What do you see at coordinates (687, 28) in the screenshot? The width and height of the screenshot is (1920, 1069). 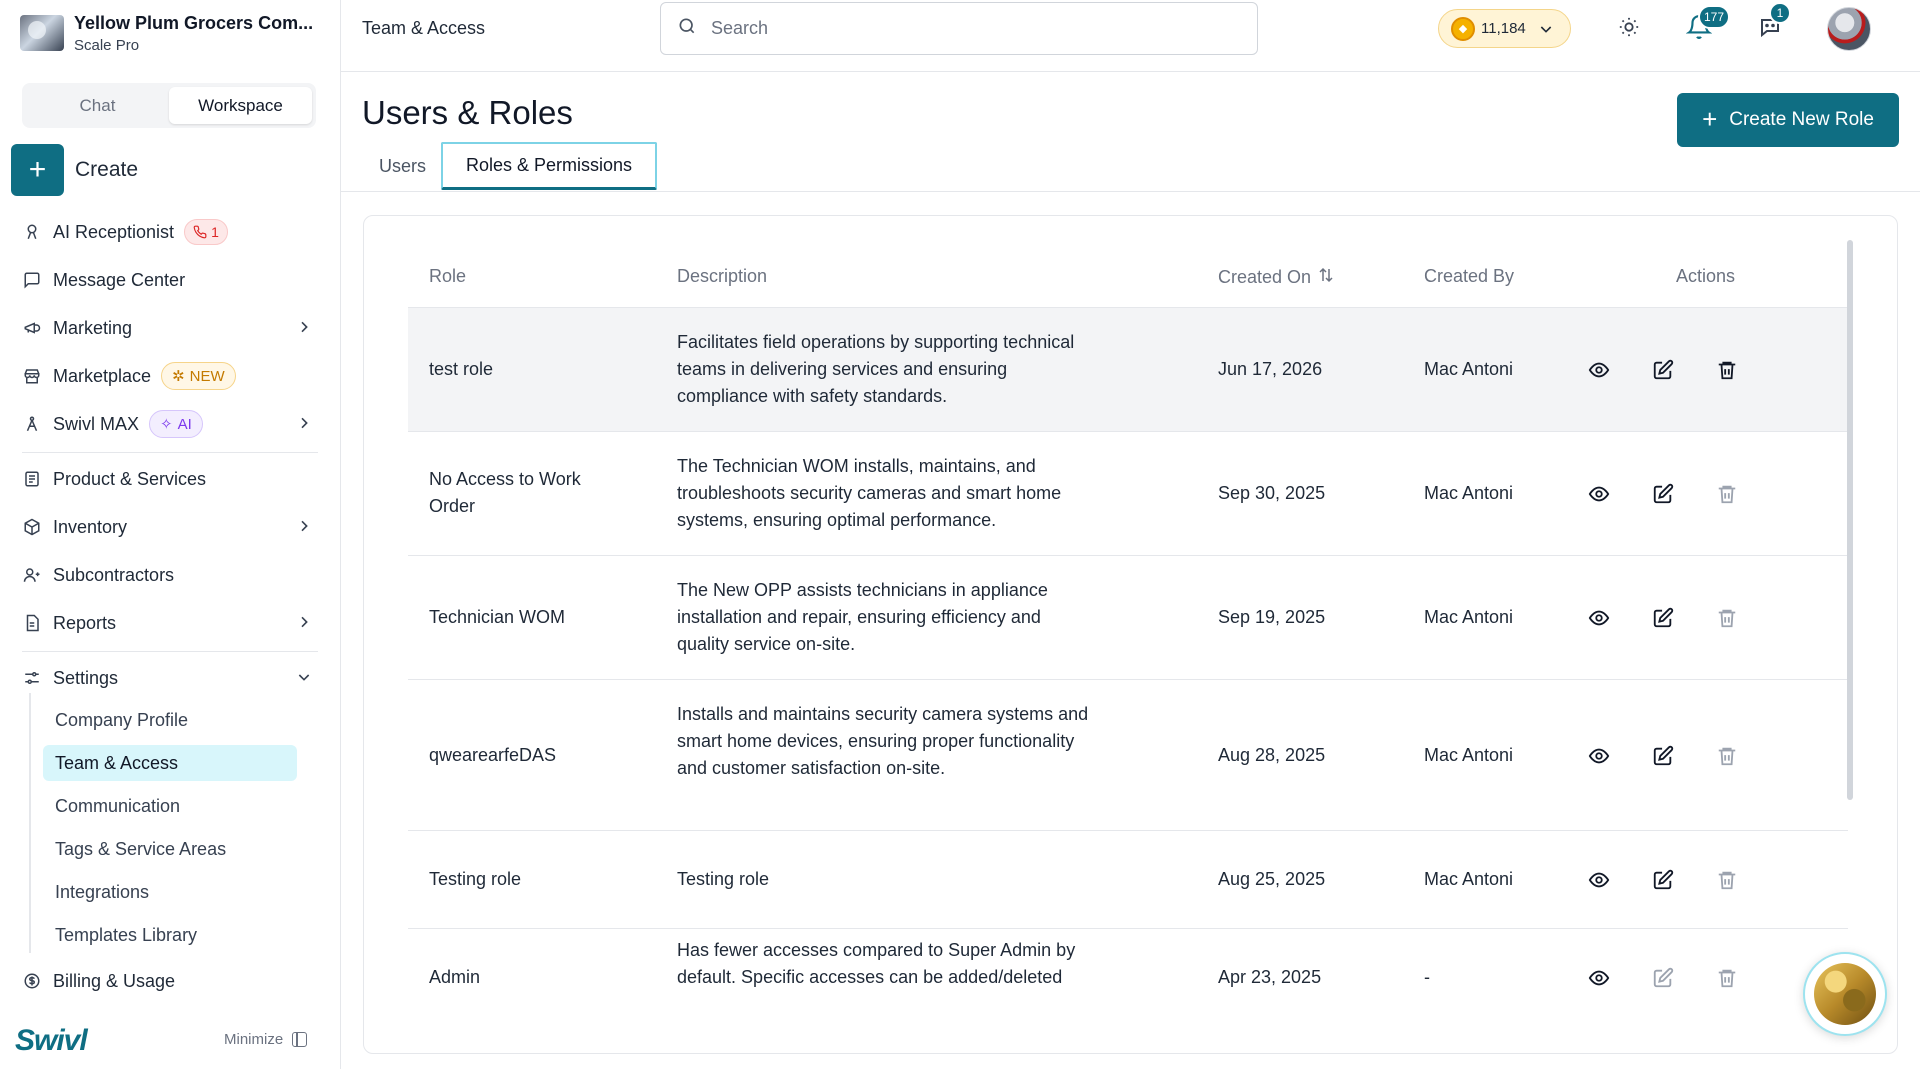 I see `search-icon` at bounding box center [687, 28].